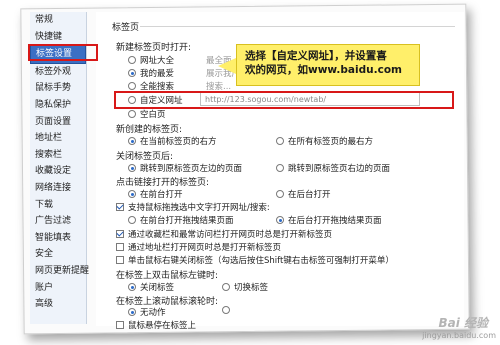 The height and width of the screenshot is (345, 500). Describe the element at coordinates (153, 115) in the screenshot. I see `option-label: 空白页` at that location.